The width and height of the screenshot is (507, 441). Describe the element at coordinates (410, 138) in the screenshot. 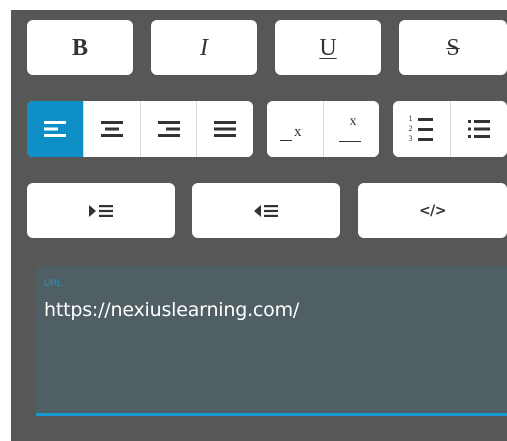

I see `ordered-marker-3: 3` at that location.